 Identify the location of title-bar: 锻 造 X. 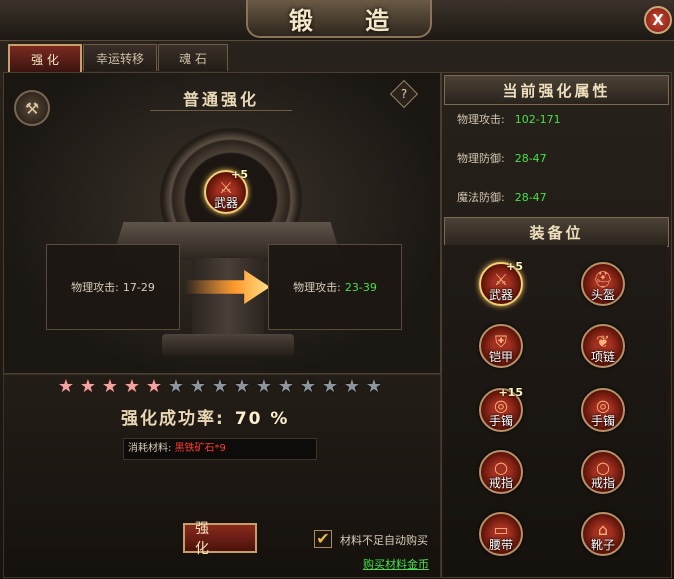
(337, 20).